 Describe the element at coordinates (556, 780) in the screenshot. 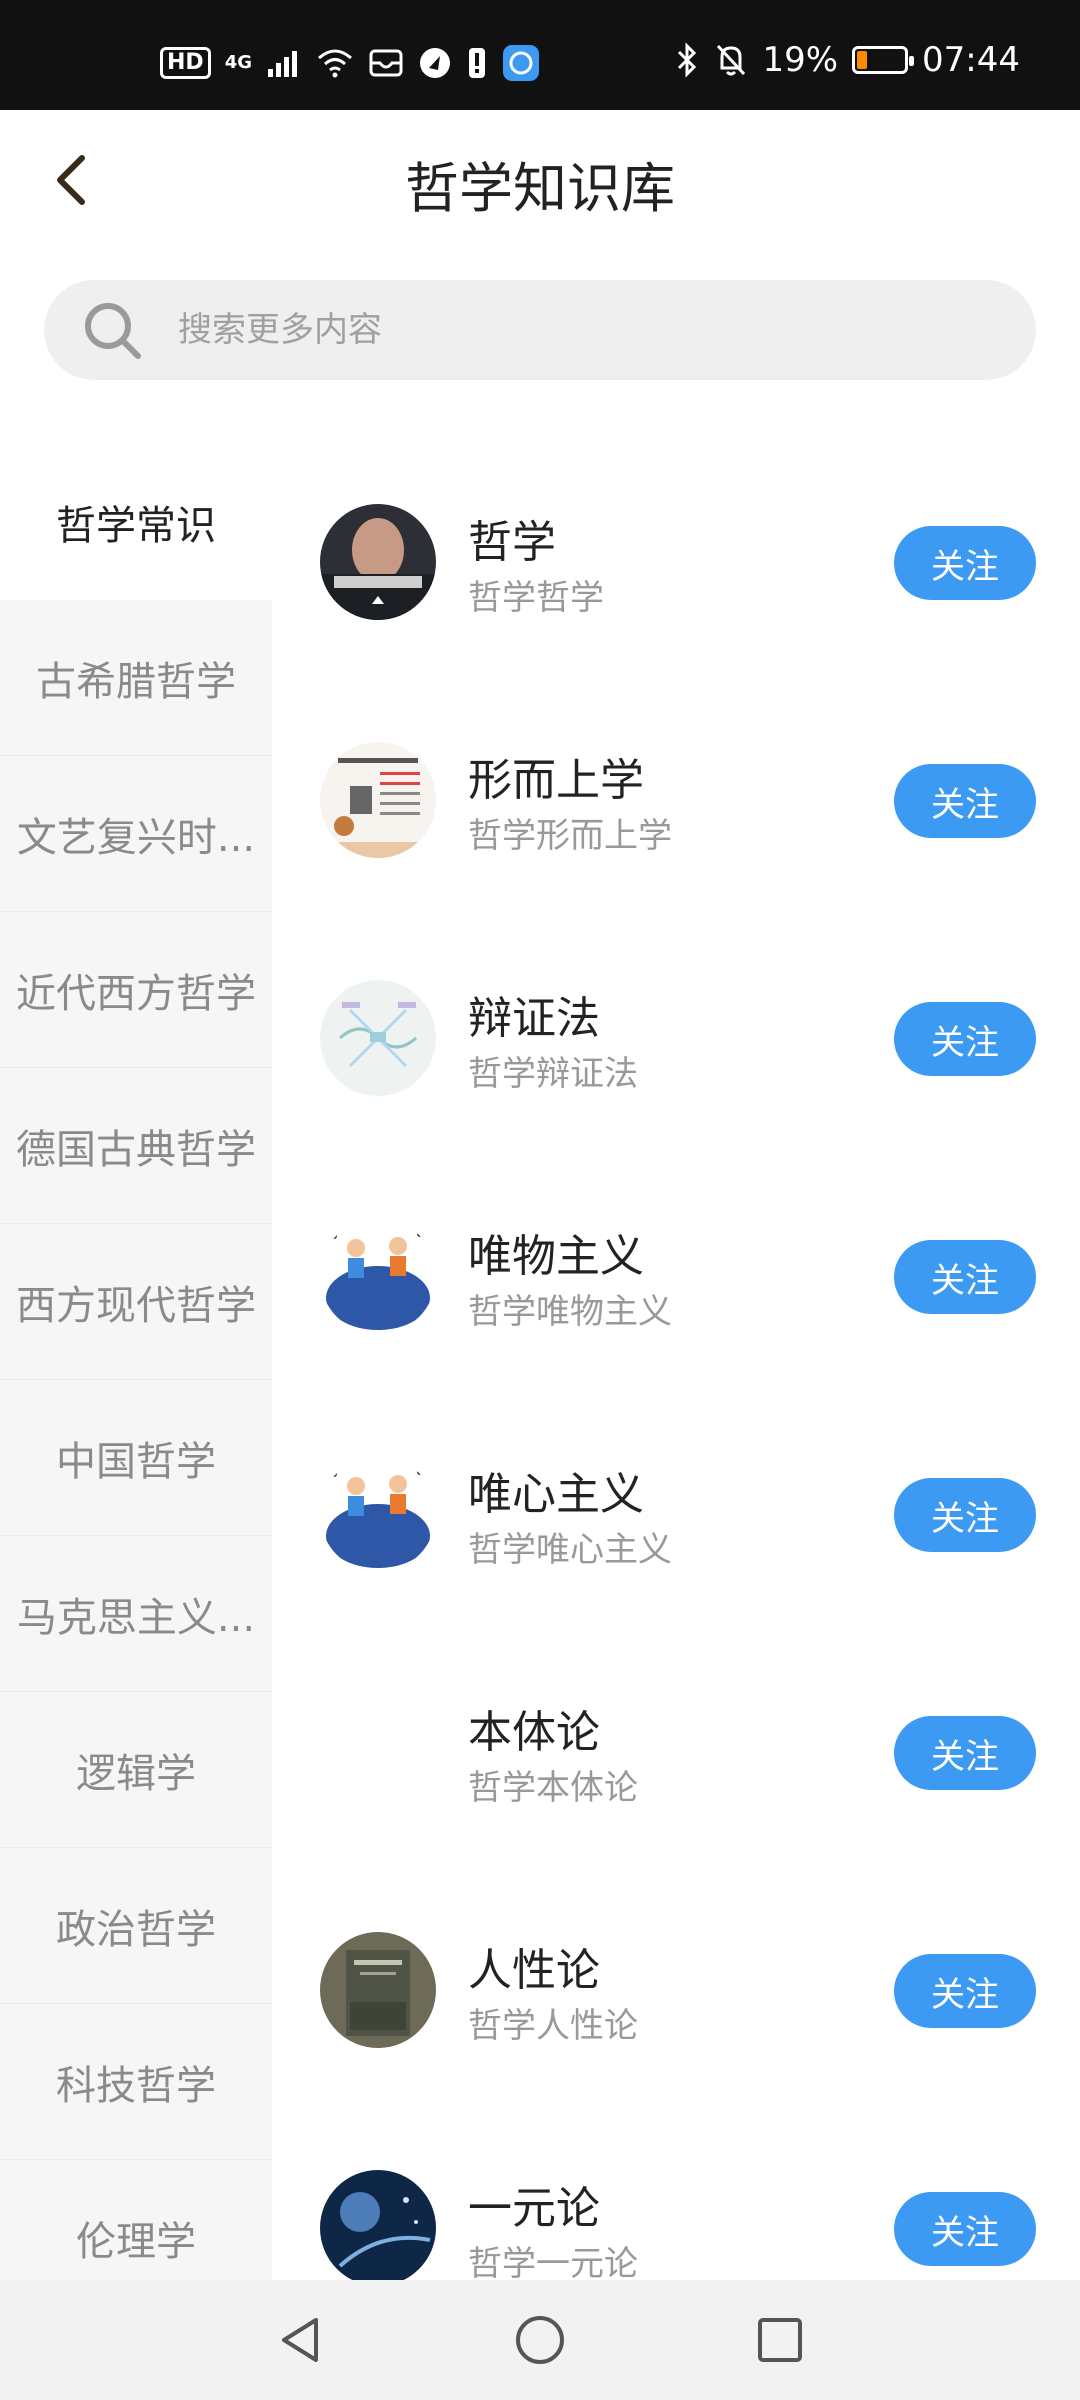

I see `topic-title: 形而上学` at that location.